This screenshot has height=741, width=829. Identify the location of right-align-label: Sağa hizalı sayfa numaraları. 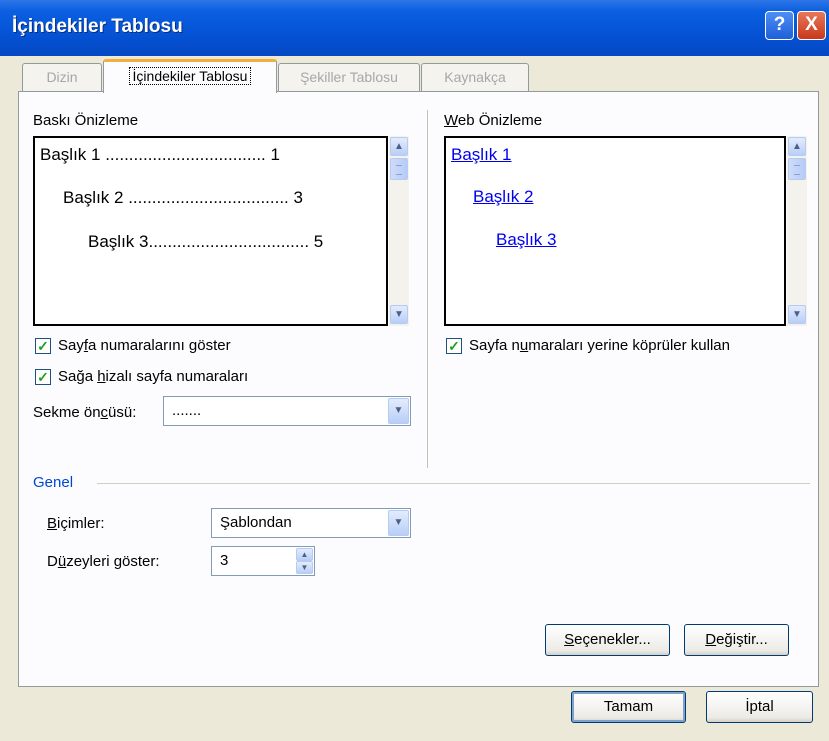
(153, 376).